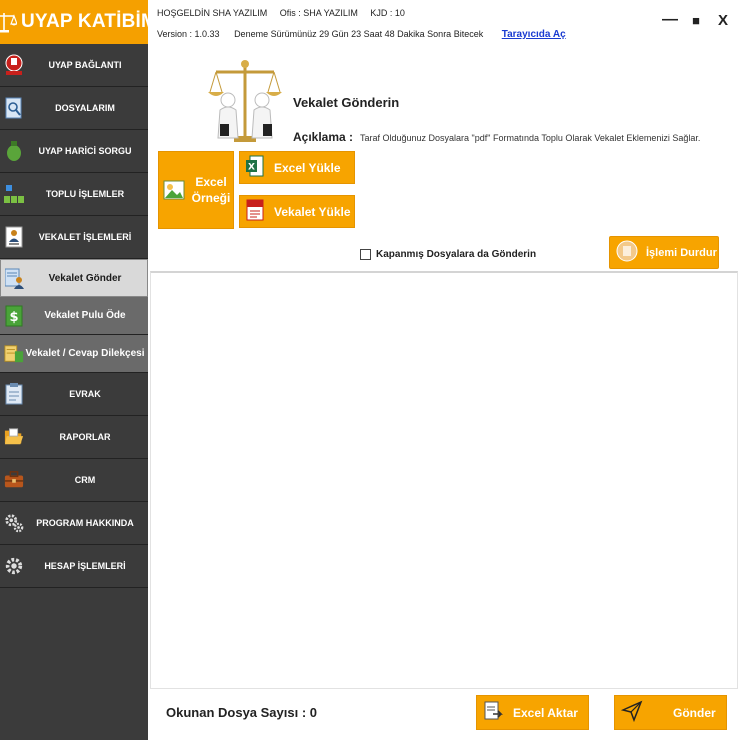 The image size is (740, 740). What do you see at coordinates (74, 151) in the screenshot?
I see `sidebar-item-uyap-harici-sorgu: UYAP HARİCİ SORGU` at bounding box center [74, 151].